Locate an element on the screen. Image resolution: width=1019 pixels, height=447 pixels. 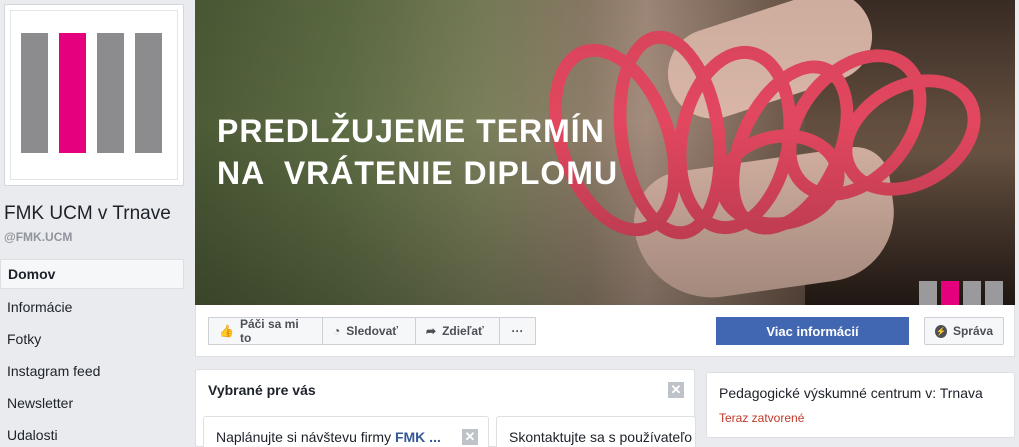
more-icon: ··· is located at coordinates (517, 331).